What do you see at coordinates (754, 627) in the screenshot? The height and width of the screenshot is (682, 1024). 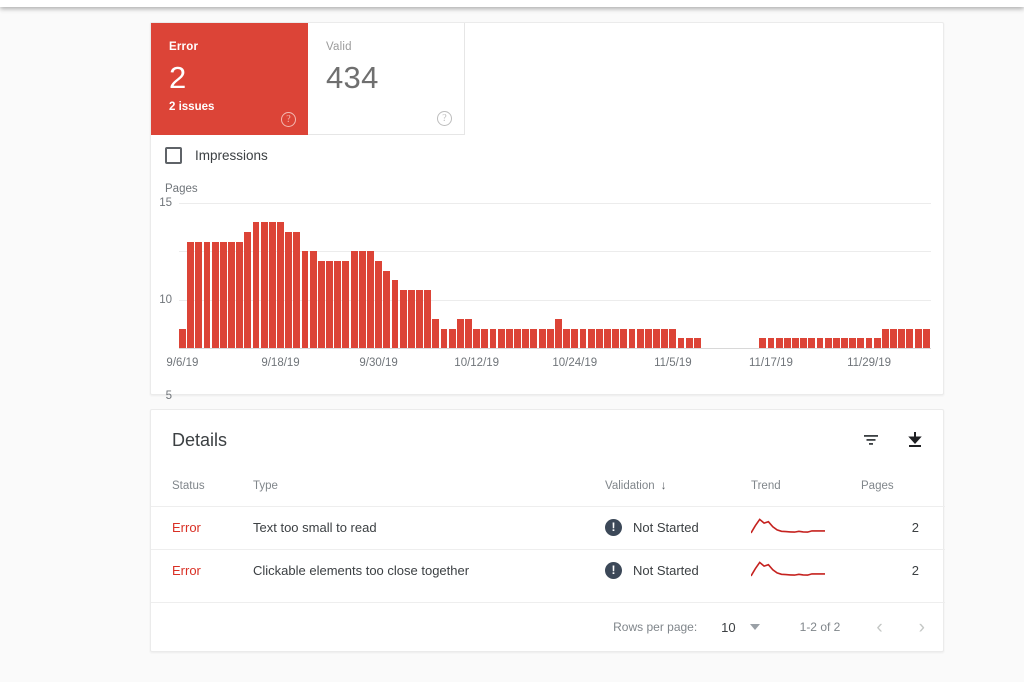 I see `chevron-down-icon` at bounding box center [754, 627].